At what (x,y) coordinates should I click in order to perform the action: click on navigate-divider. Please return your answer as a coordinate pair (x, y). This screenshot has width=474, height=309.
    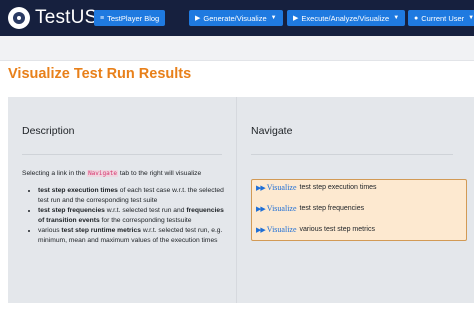
    Looking at the image, I should click on (352, 154).